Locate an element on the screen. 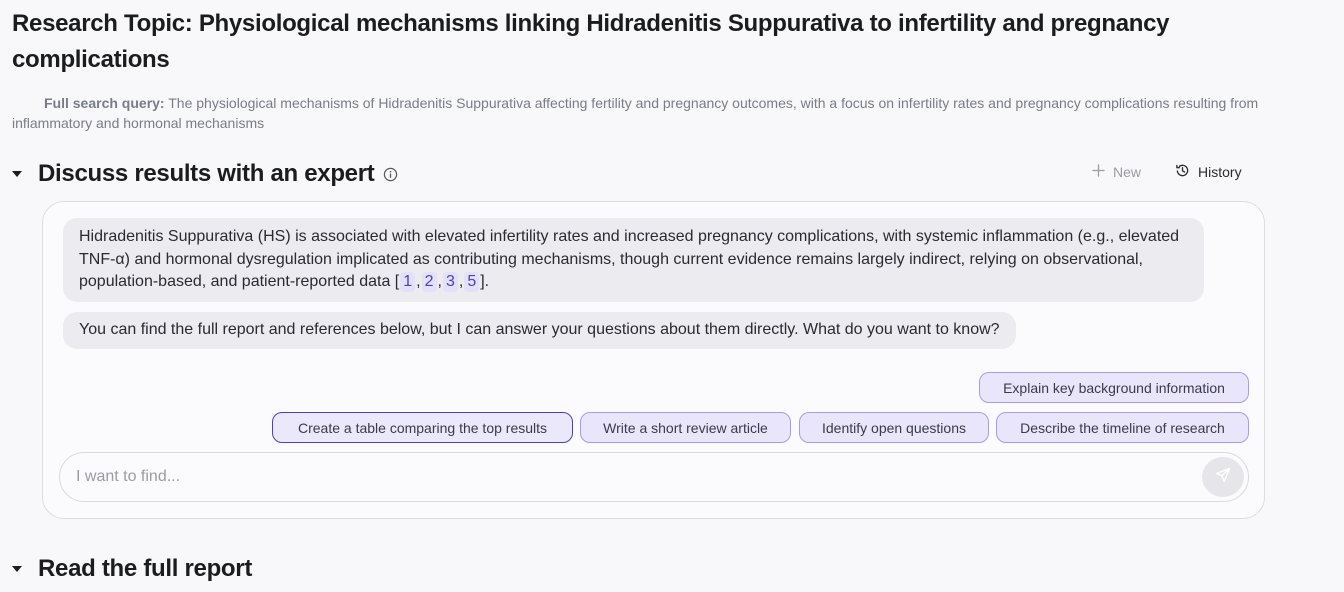 The image size is (1344, 592). suggestion-chip: Explain key background information is located at coordinates (1114, 387).